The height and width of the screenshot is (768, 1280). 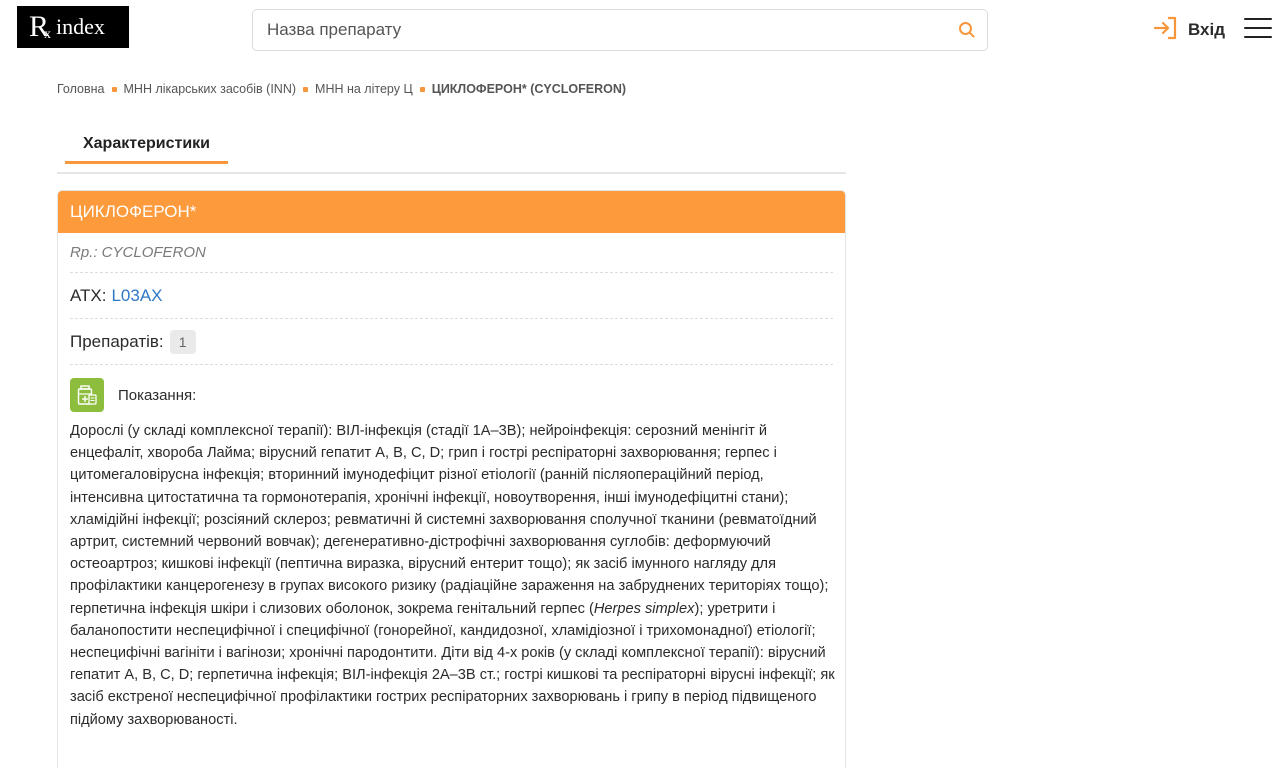 I want to click on tab-bar: Характеристики, so click(x=451, y=150).